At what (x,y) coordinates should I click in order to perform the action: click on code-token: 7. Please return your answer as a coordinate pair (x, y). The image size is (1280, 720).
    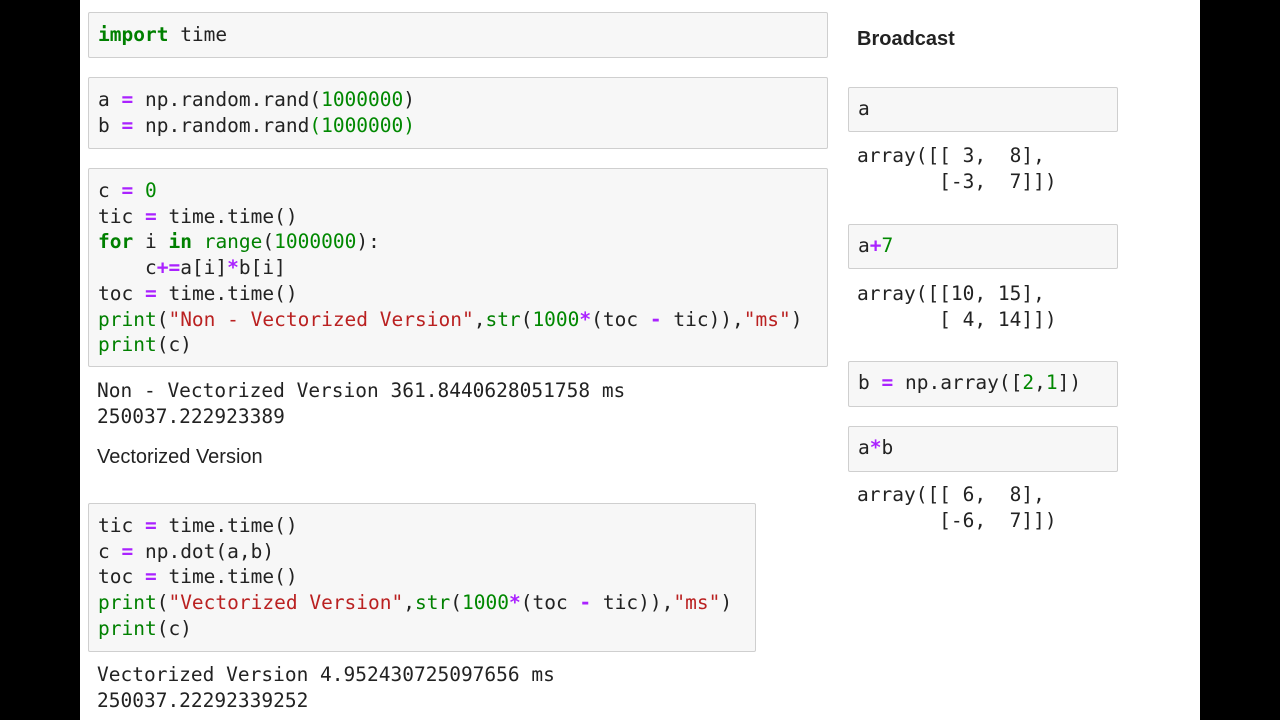
    Looking at the image, I should click on (887, 245).